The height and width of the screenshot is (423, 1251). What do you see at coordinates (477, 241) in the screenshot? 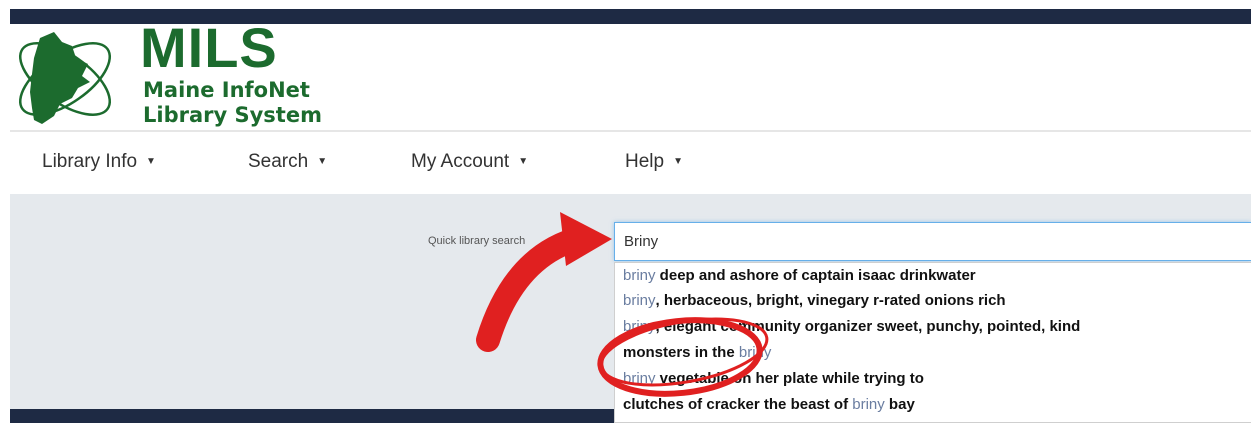
I see `quick-search-label: Quick library search` at bounding box center [477, 241].